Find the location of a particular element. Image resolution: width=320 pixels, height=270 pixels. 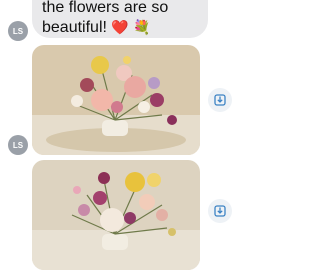

message-text-line1: the flowers are so is located at coordinates (105, 8).